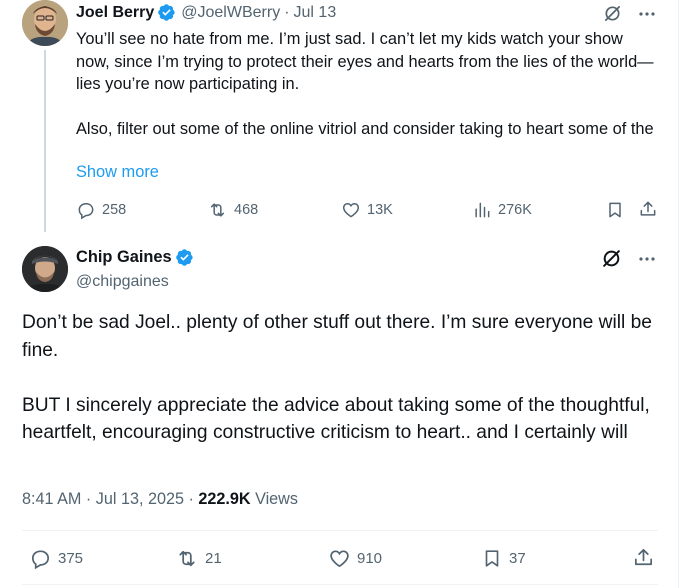 The height and width of the screenshot is (588, 679). I want to click on views-count: 222.9K, so click(224, 499).